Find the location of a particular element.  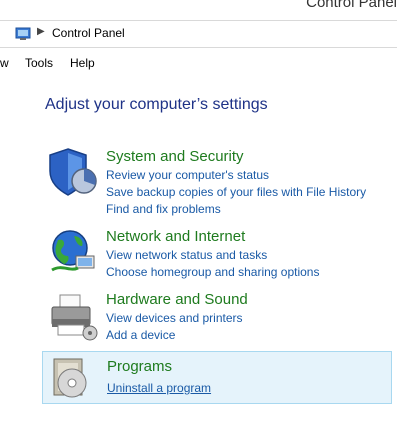

category-title: System and Security is located at coordinates (175, 156).